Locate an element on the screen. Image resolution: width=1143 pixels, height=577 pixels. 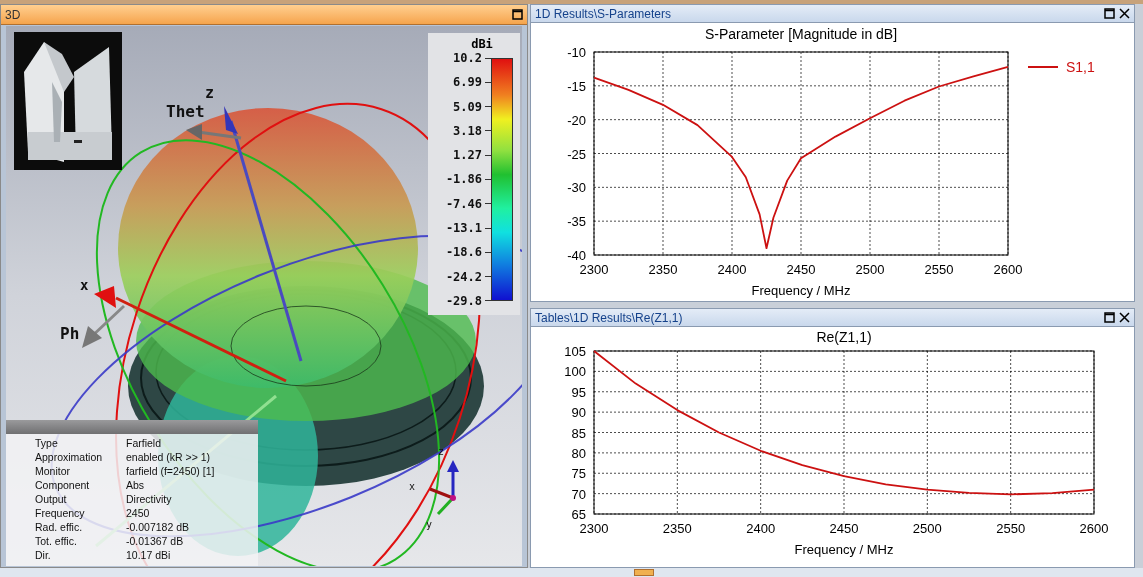
y-tick-label: 95 is located at coordinates (578, 392).